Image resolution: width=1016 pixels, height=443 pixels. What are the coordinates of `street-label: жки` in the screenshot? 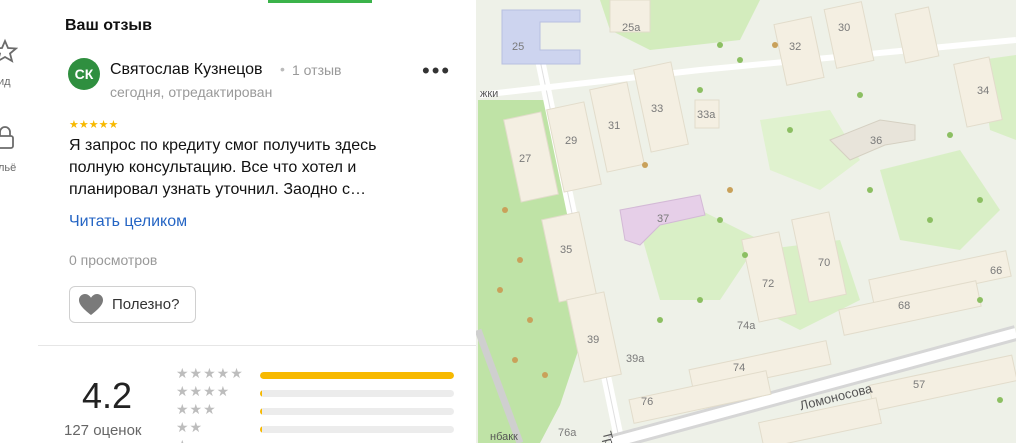 It's located at (489, 94).